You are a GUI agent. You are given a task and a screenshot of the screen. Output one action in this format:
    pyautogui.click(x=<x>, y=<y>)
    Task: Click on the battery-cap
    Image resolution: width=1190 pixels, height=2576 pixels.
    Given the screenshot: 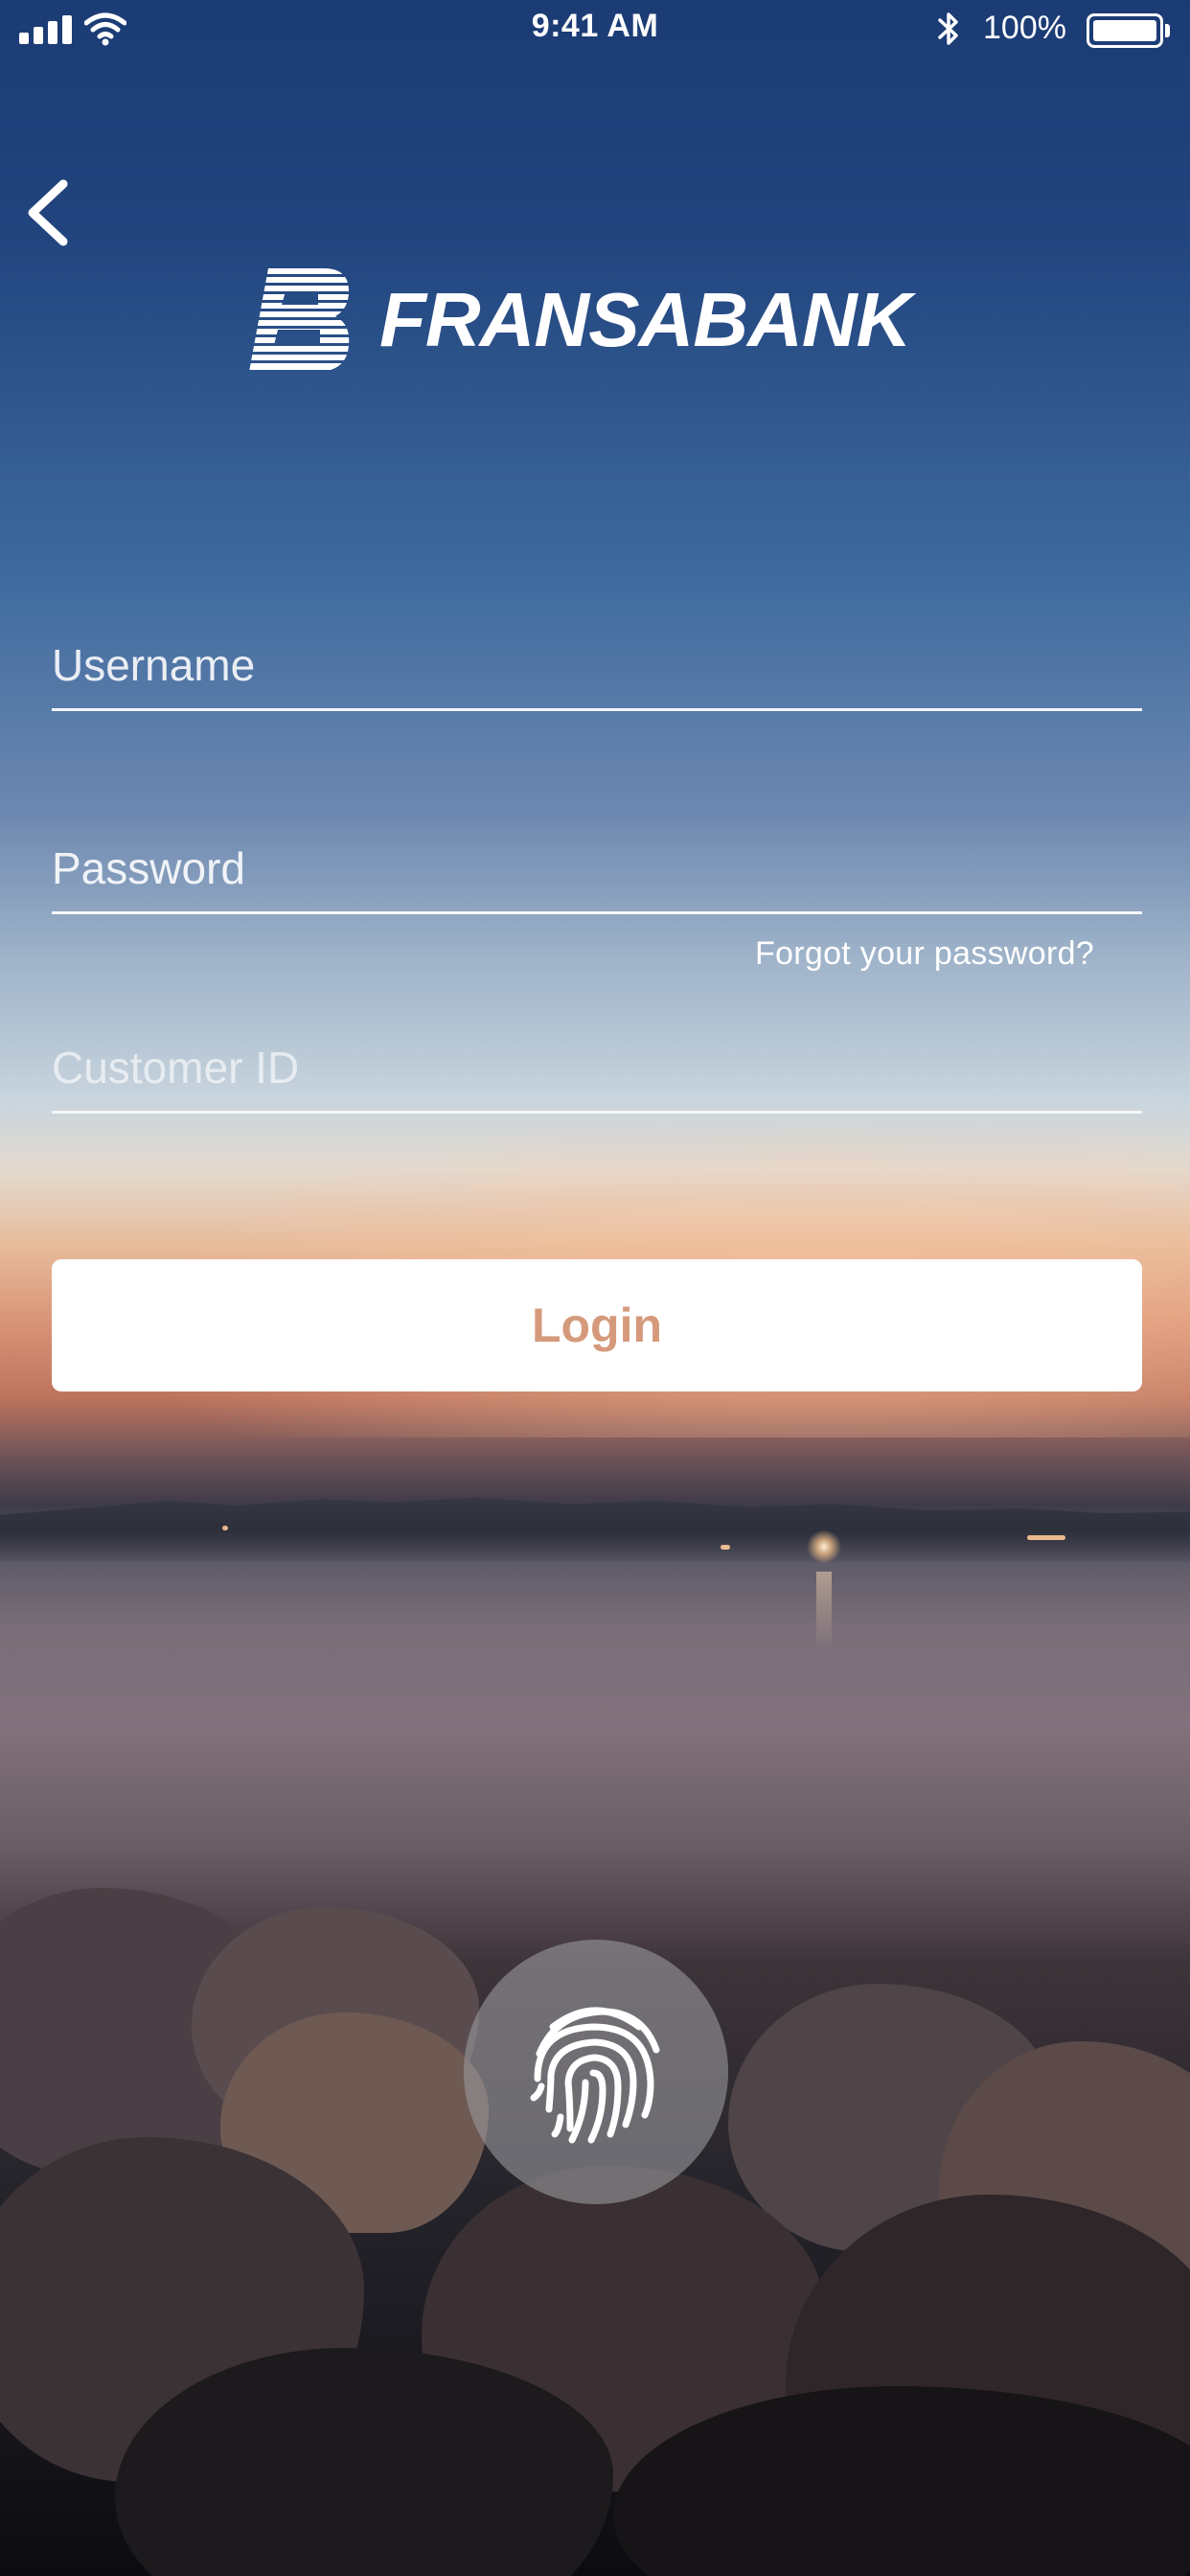 What is the action you would take?
    pyautogui.click(x=1167, y=30)
    